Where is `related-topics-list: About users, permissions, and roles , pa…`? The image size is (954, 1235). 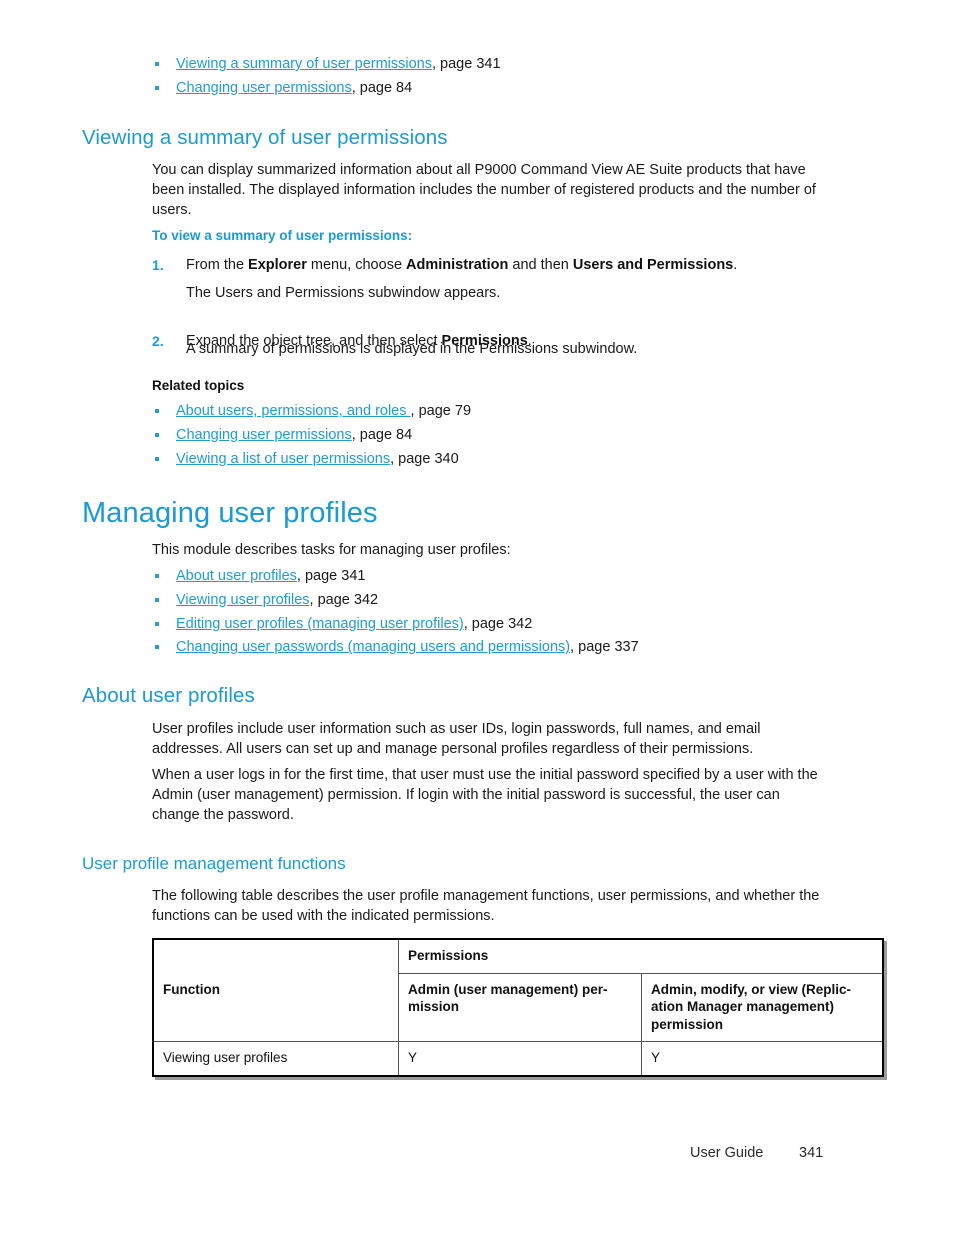 related-topics-list: About users, permissions, and roles , pa… is located at coordinates (502, 435).